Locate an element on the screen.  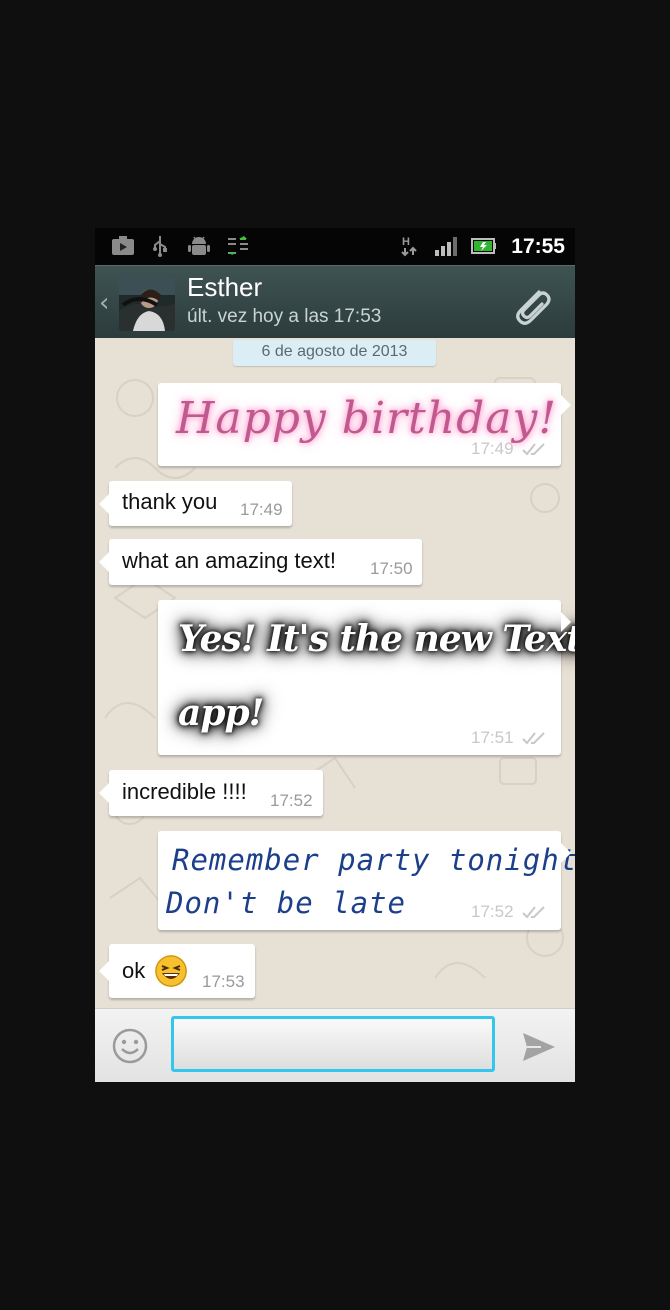
message-bubble-incoming: ok 17:53 is located at coordinates (177, 971).